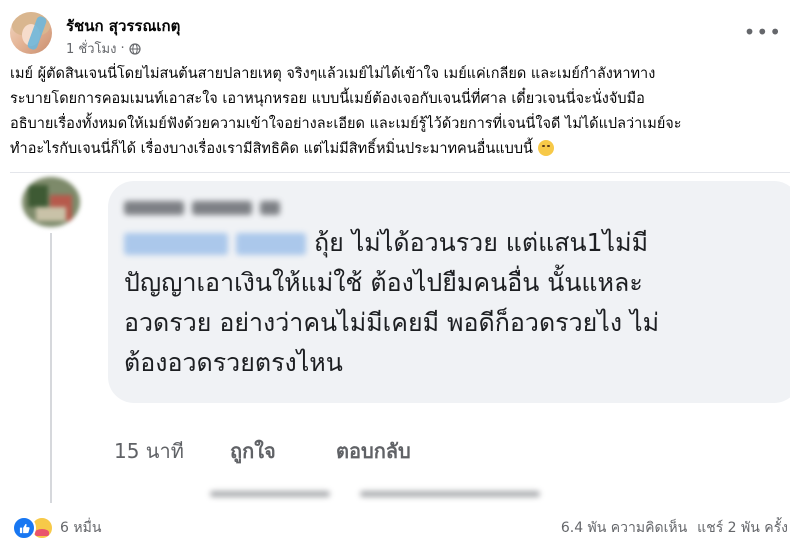 The width and height of the screenshot is (800, 544). I want to click on engagement-stats: 6.4 พัน ความคิดเห็น แชร์ 2 พัน ครั้ง, so click(674, 528).